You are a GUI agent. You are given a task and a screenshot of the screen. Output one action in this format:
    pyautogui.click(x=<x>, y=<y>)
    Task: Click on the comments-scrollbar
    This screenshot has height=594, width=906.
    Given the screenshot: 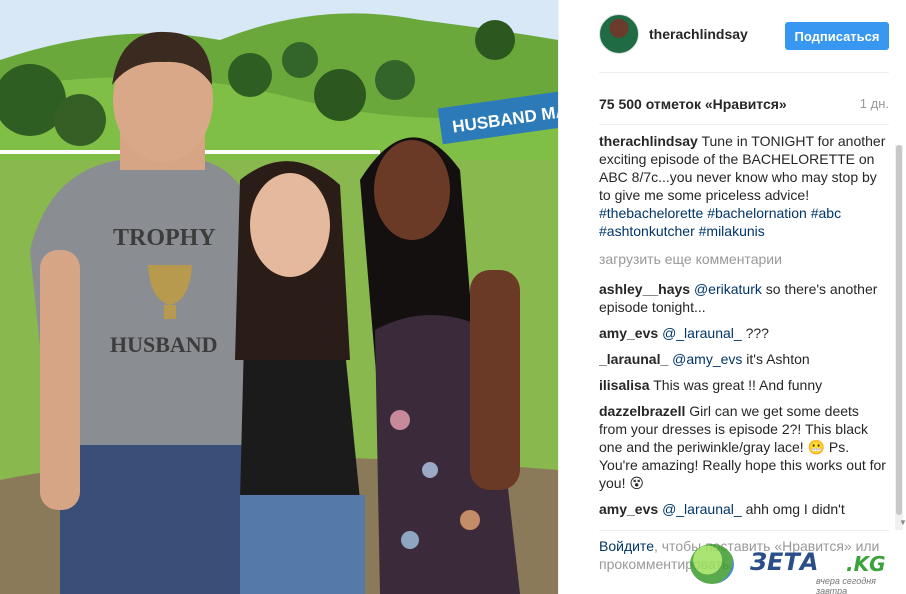 What is the action you would take?
    pyautogui.click(x=899, y=337)
    